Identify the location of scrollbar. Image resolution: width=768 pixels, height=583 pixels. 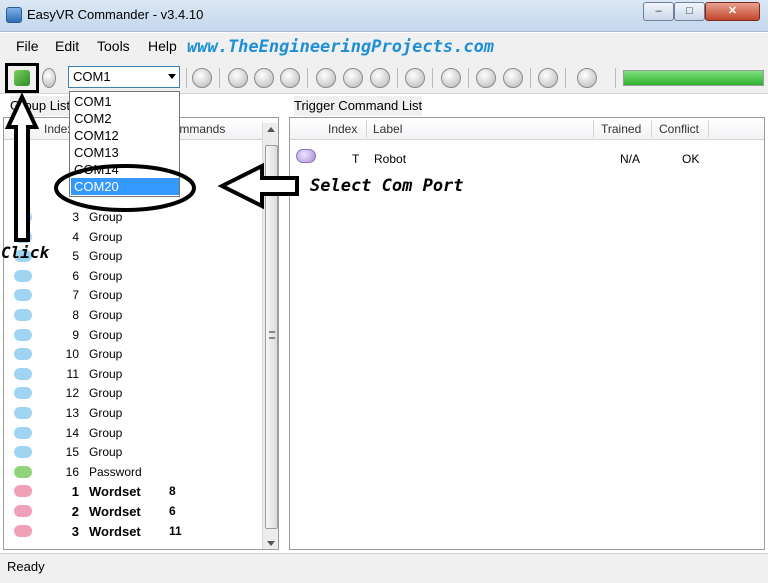
(270, 336).